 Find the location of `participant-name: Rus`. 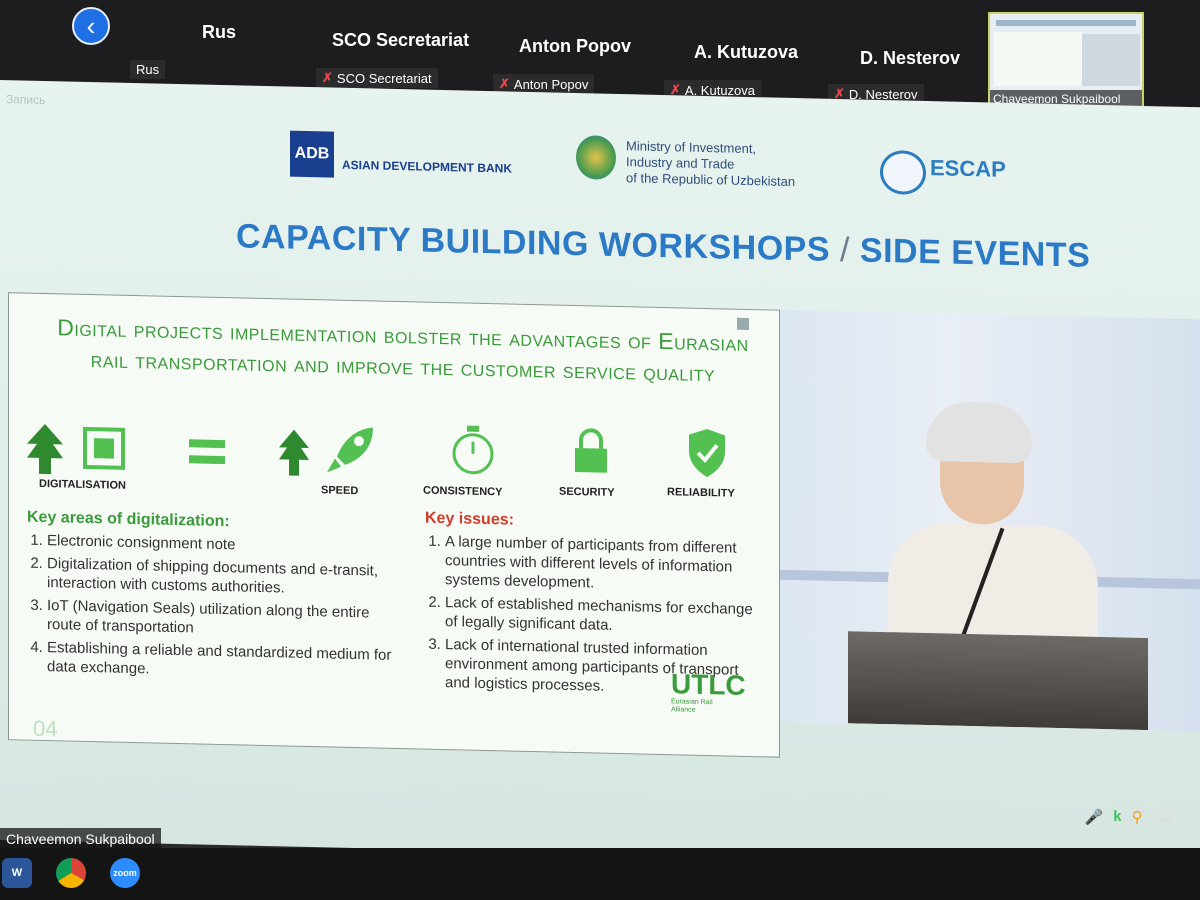

participant-name: Rus is located at coordinates (219, 32).